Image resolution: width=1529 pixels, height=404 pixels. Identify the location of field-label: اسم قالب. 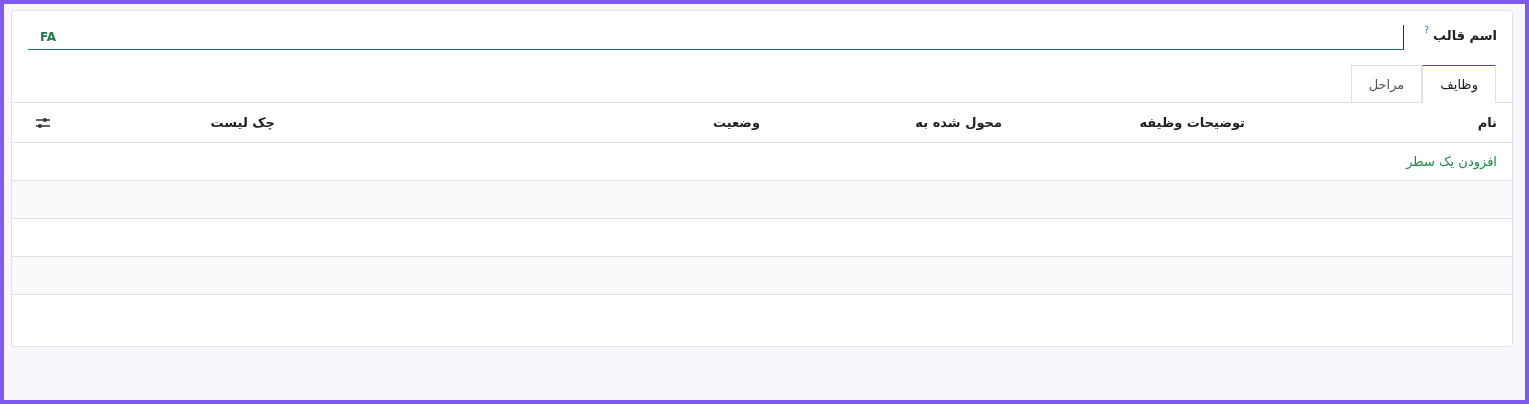
(1465, 35).